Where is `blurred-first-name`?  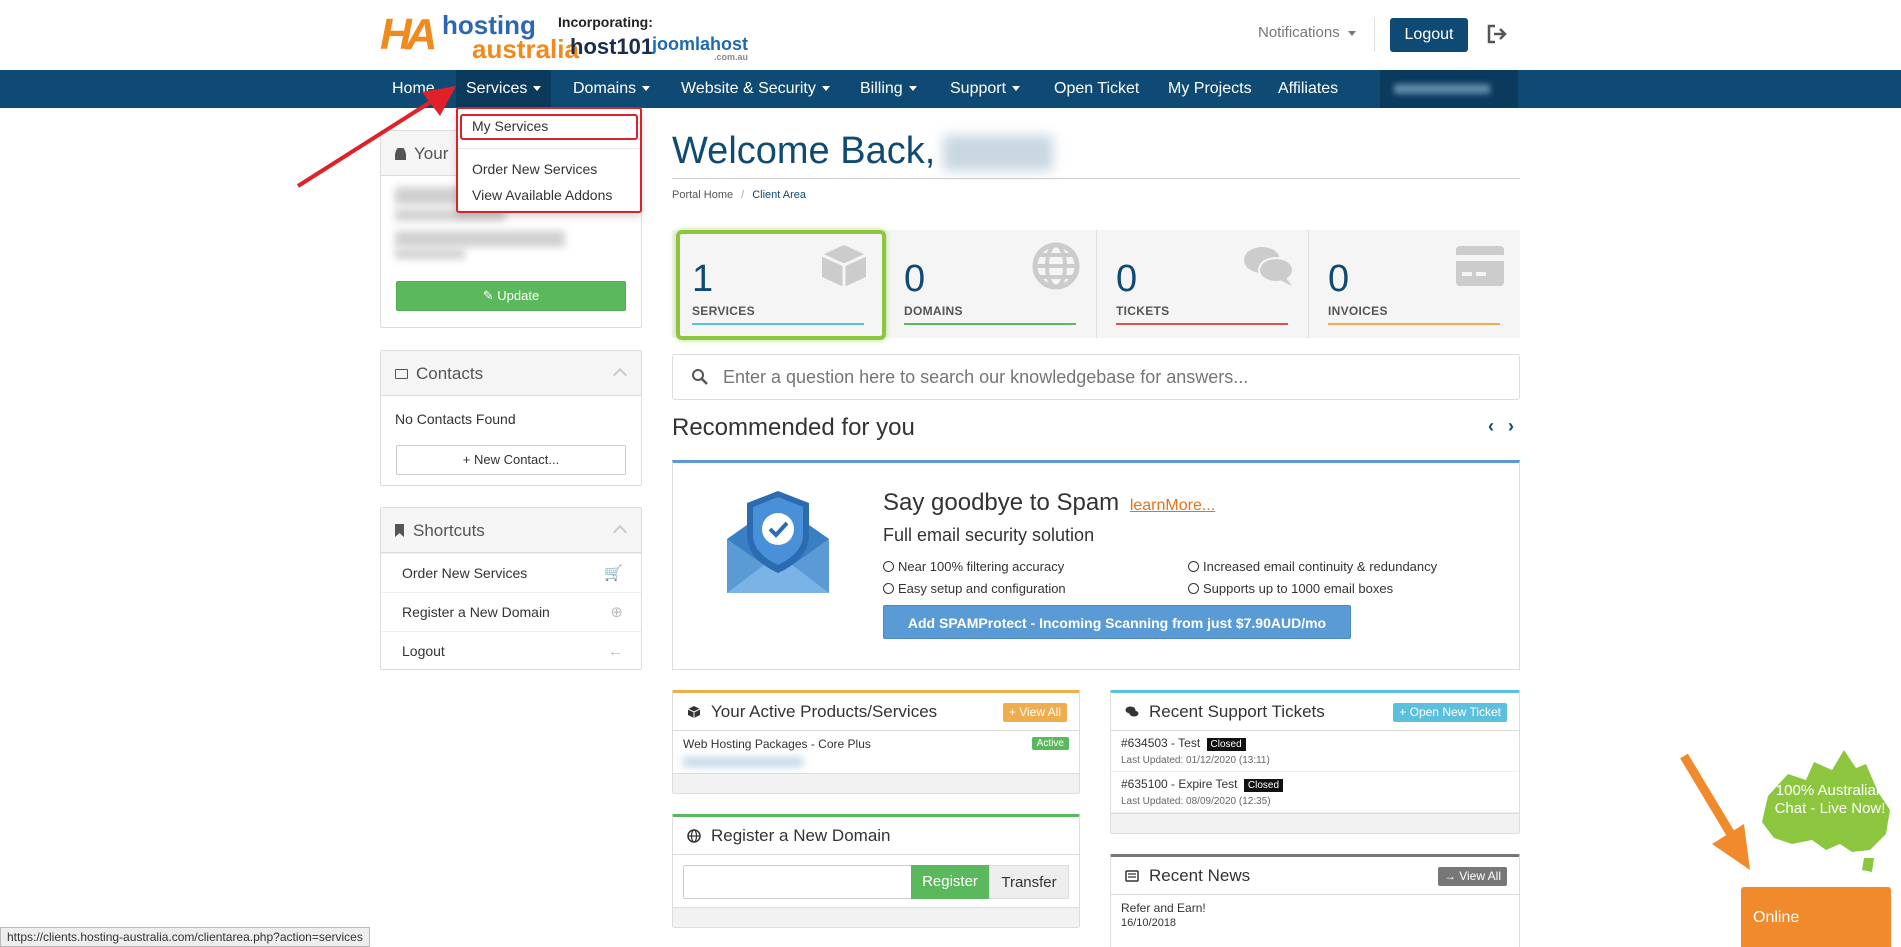 blurred-first-name is located at coordinates (998, 152).